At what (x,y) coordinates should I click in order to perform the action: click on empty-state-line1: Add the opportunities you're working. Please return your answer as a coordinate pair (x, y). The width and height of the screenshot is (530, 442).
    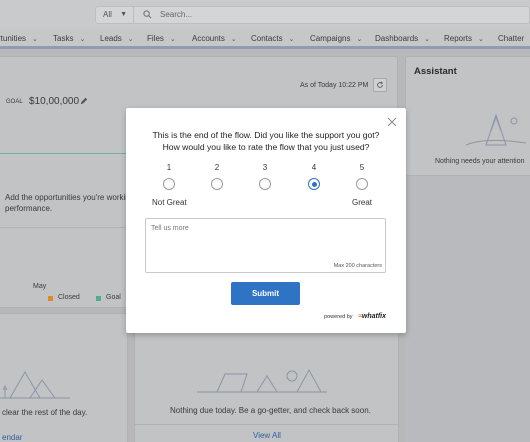
    Looking at the image, I should click on (70, 197).